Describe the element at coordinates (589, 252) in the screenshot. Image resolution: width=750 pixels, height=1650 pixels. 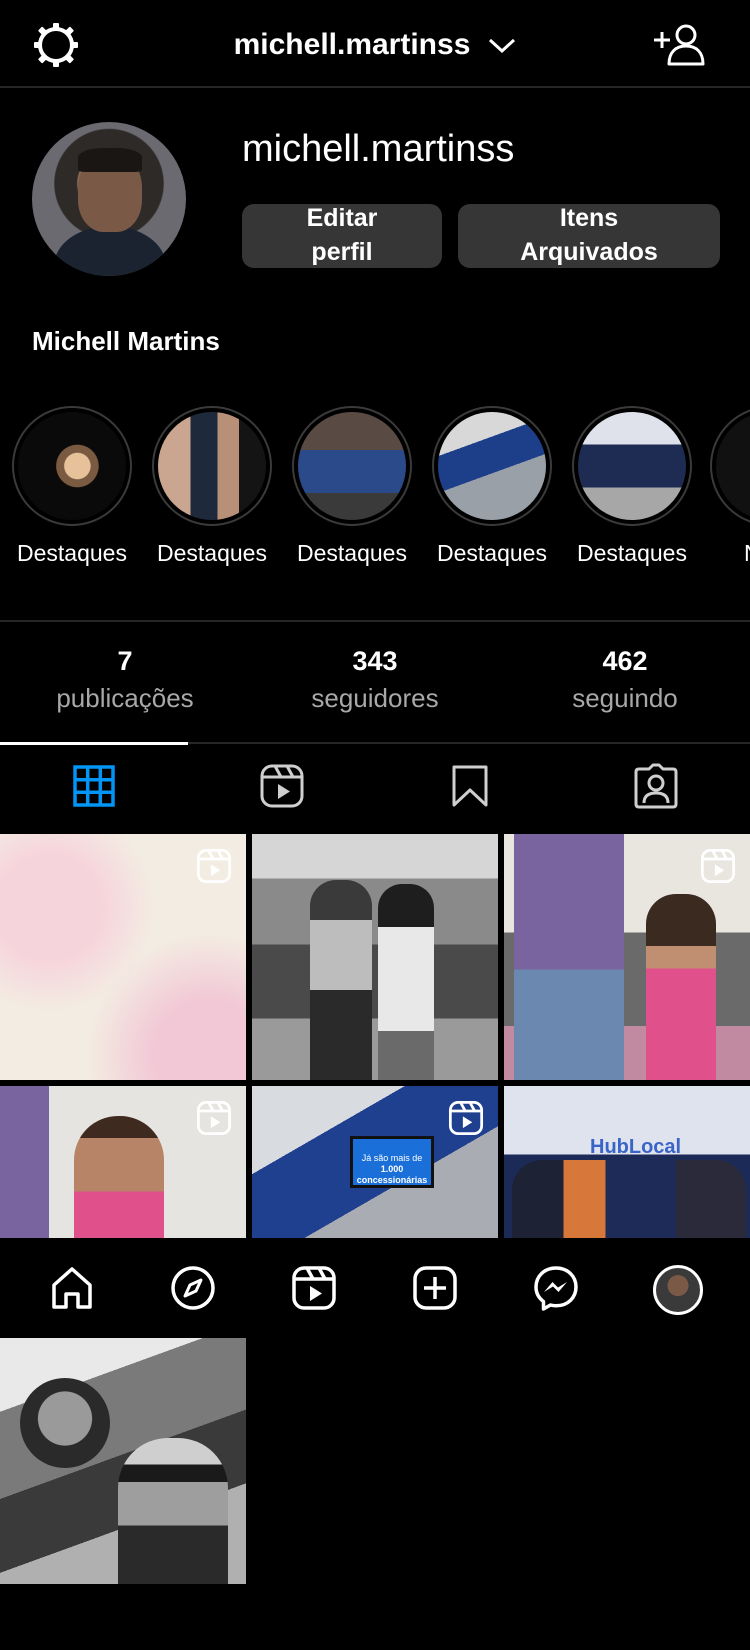
I see `archive-label-line2: Arquivados` at that location.